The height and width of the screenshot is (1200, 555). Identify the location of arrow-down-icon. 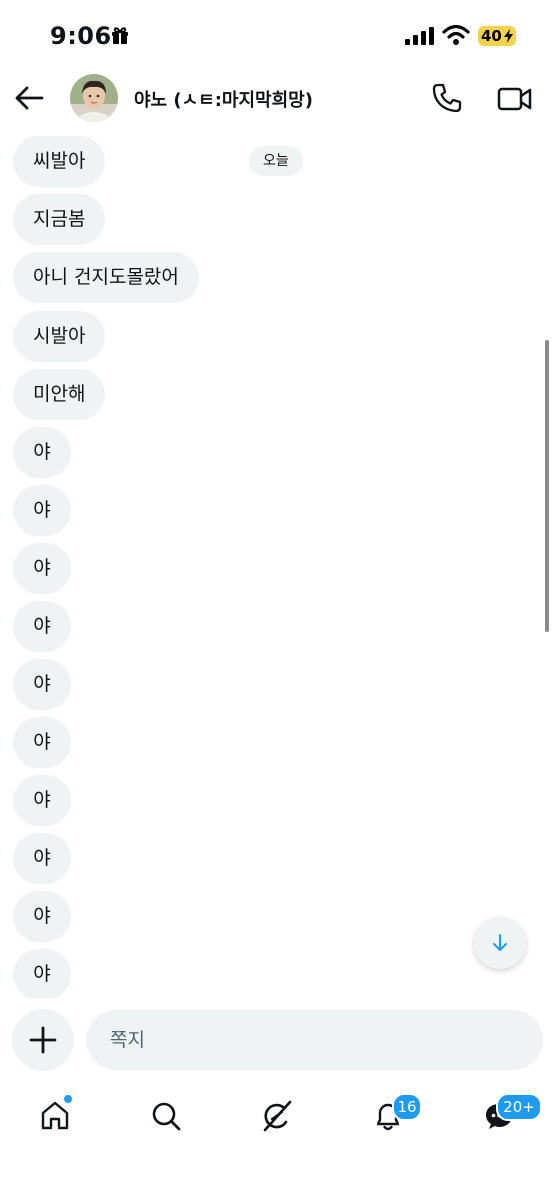
(500, 942).